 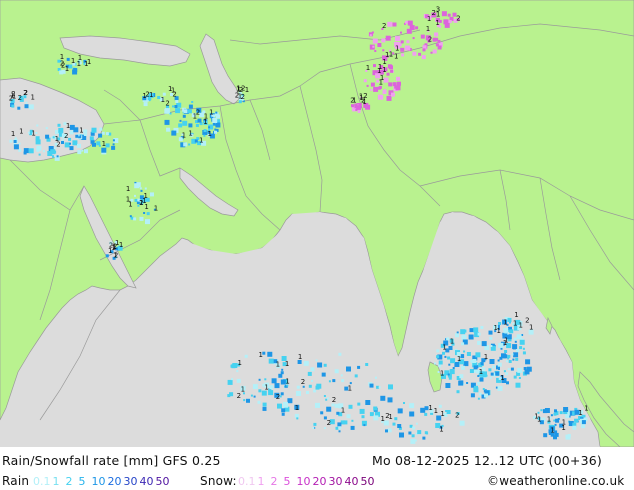 I want to click on rain-legend-item-4: 10, so click(x=98, y=481).